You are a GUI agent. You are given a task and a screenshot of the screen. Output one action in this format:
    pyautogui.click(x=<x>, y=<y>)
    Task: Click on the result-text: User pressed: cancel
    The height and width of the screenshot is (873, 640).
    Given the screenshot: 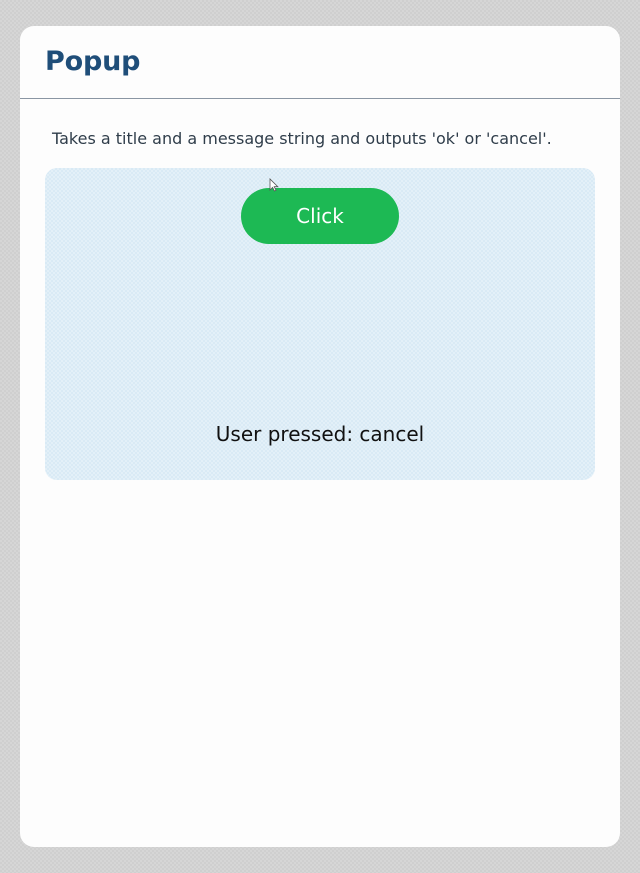 What is the action you would take?
    pyautogui.click(x=320, y=434)
    